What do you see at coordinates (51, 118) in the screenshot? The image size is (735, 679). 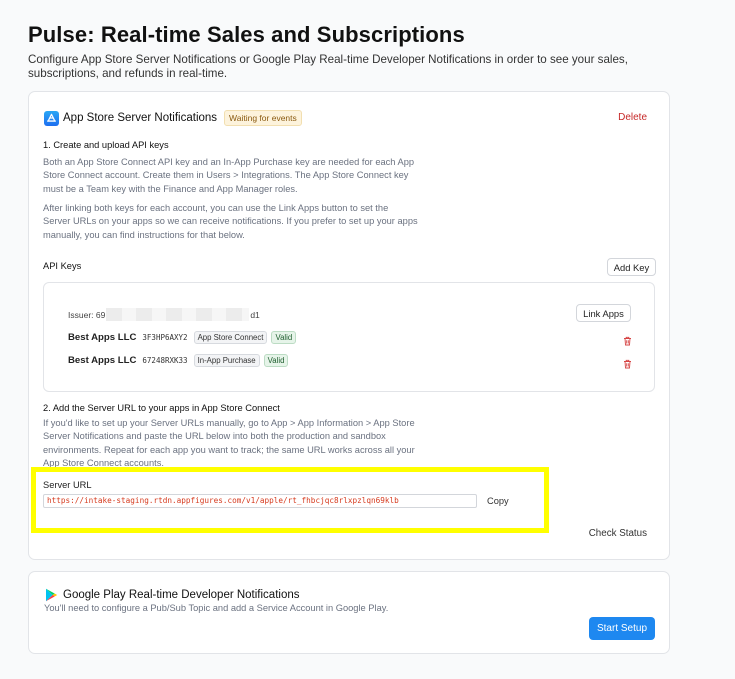 I see `app-store-icon` at bounding box center [51, 118].